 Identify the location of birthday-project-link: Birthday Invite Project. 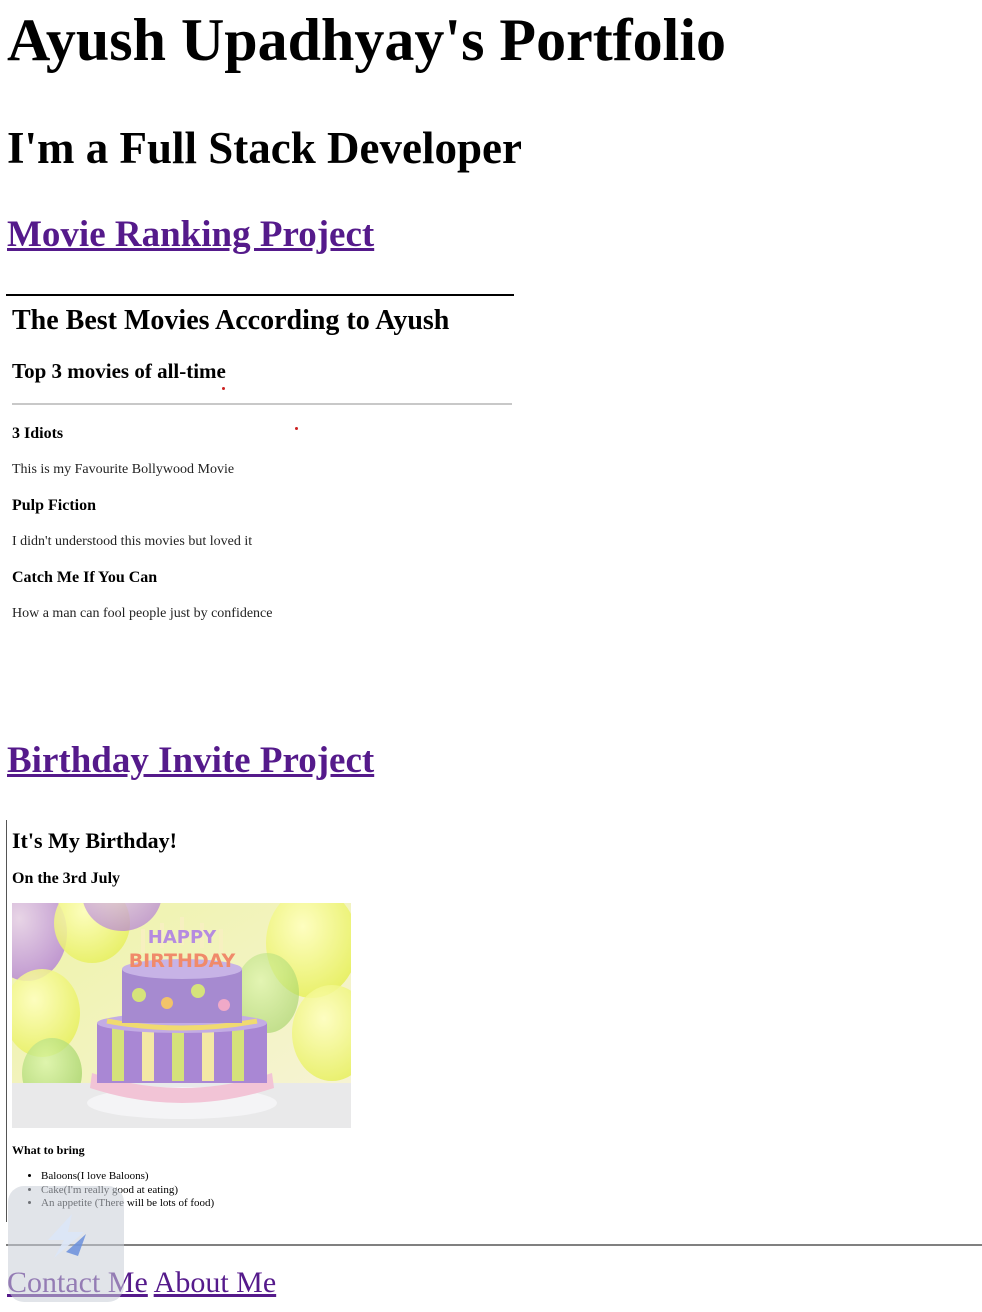
(190, 761).